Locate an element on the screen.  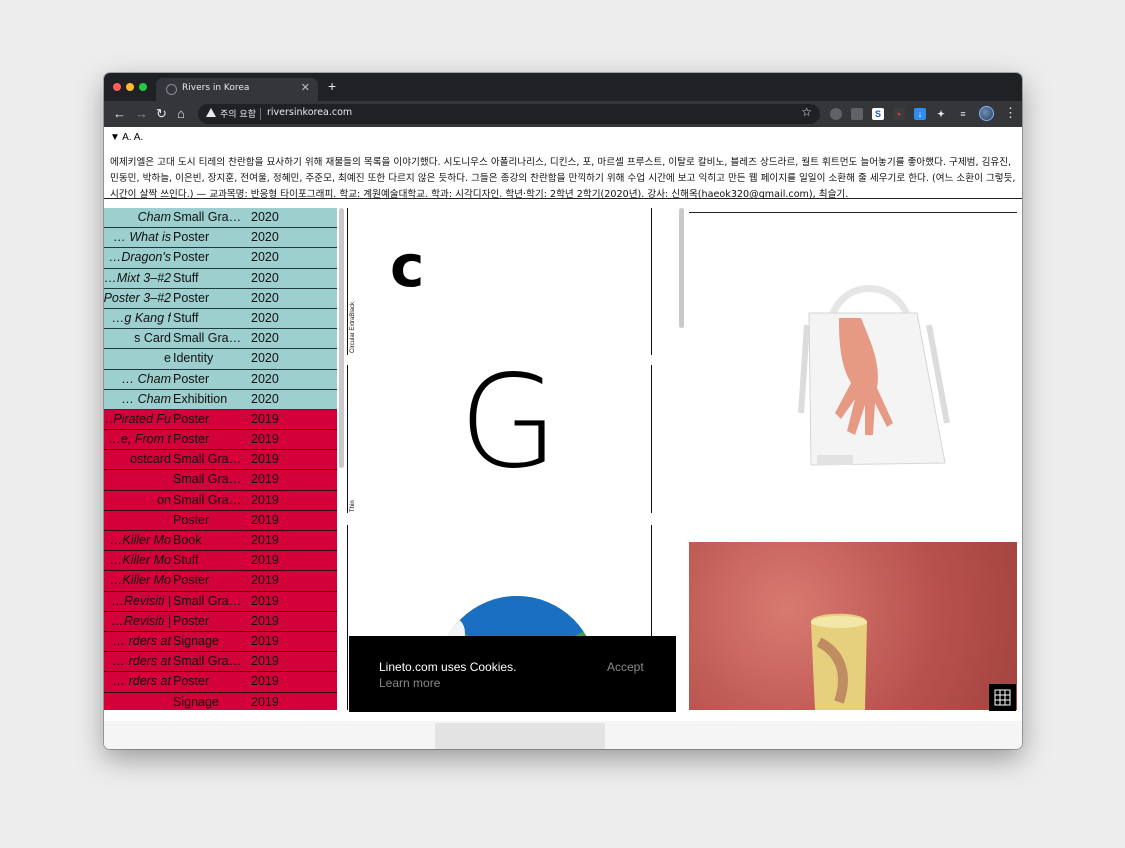
project-row: Cham Small Gra… 2020 is located at coordinates (220, 218).